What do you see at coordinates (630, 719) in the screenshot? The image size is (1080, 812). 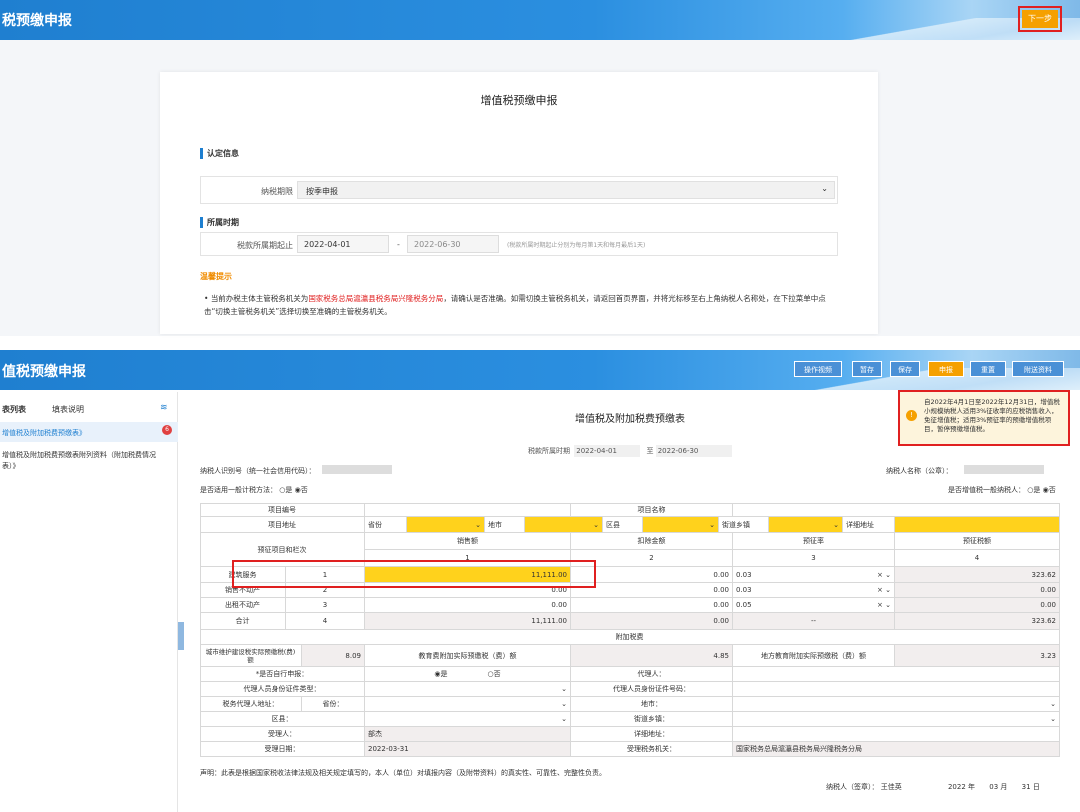 I see `table-row: 区县： ⌄ 街道乡镇： ⌄` at bounding box center [630, 719].